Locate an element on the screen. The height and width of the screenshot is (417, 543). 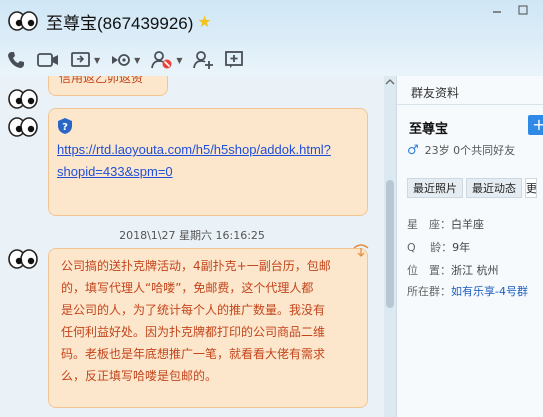
add-user-icon is located at coordinates (203, 60).